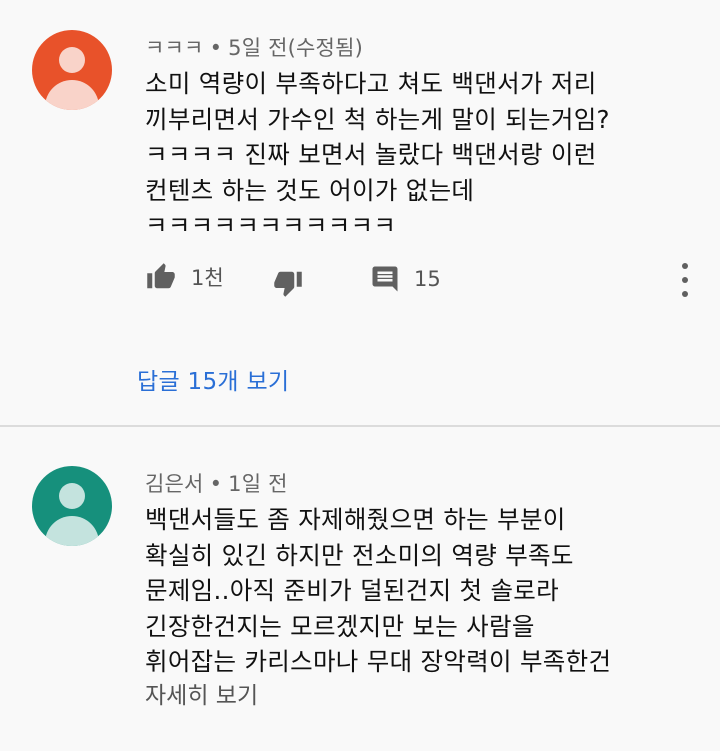 This screenshot has width=720, height=751. I want to click on comment-line: 소미 역량이 부족하다고 쳐도 백댄서가 저리, so click(371, 83).